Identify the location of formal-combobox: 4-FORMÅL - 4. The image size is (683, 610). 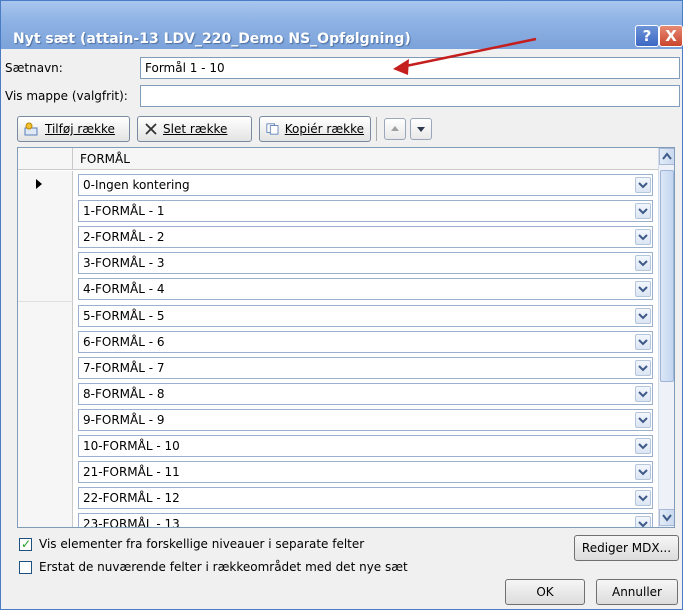
(365, 289).